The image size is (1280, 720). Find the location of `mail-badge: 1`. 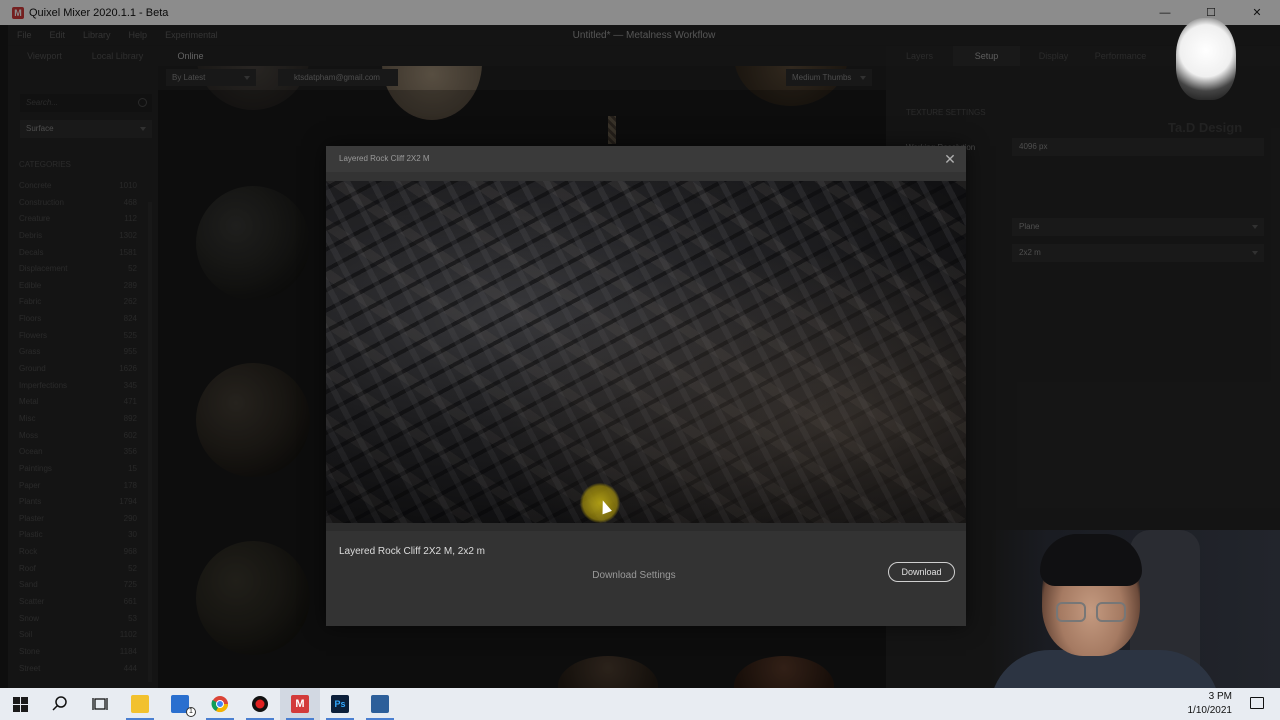

mail-badge: 1 is located at coordinates (191, 712).